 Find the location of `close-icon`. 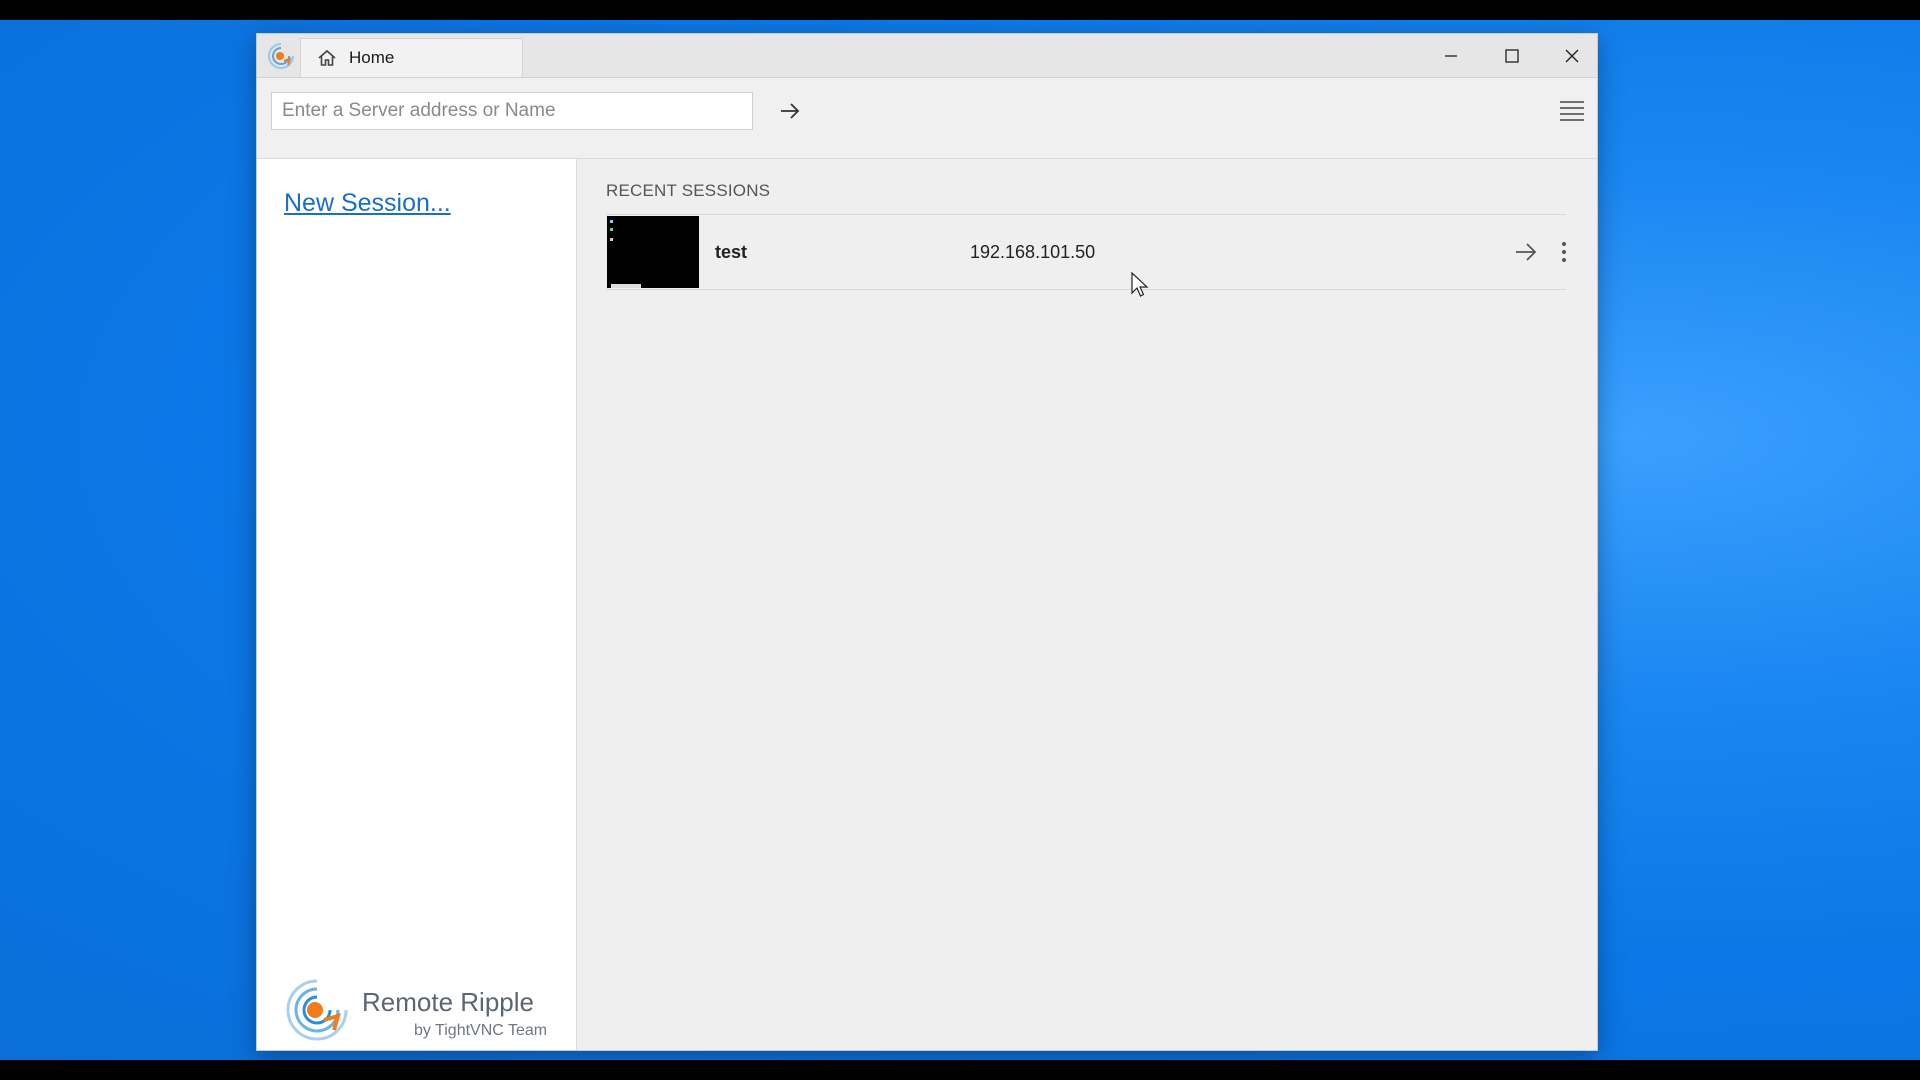

close-icon is located at coordinates (1572, 55).